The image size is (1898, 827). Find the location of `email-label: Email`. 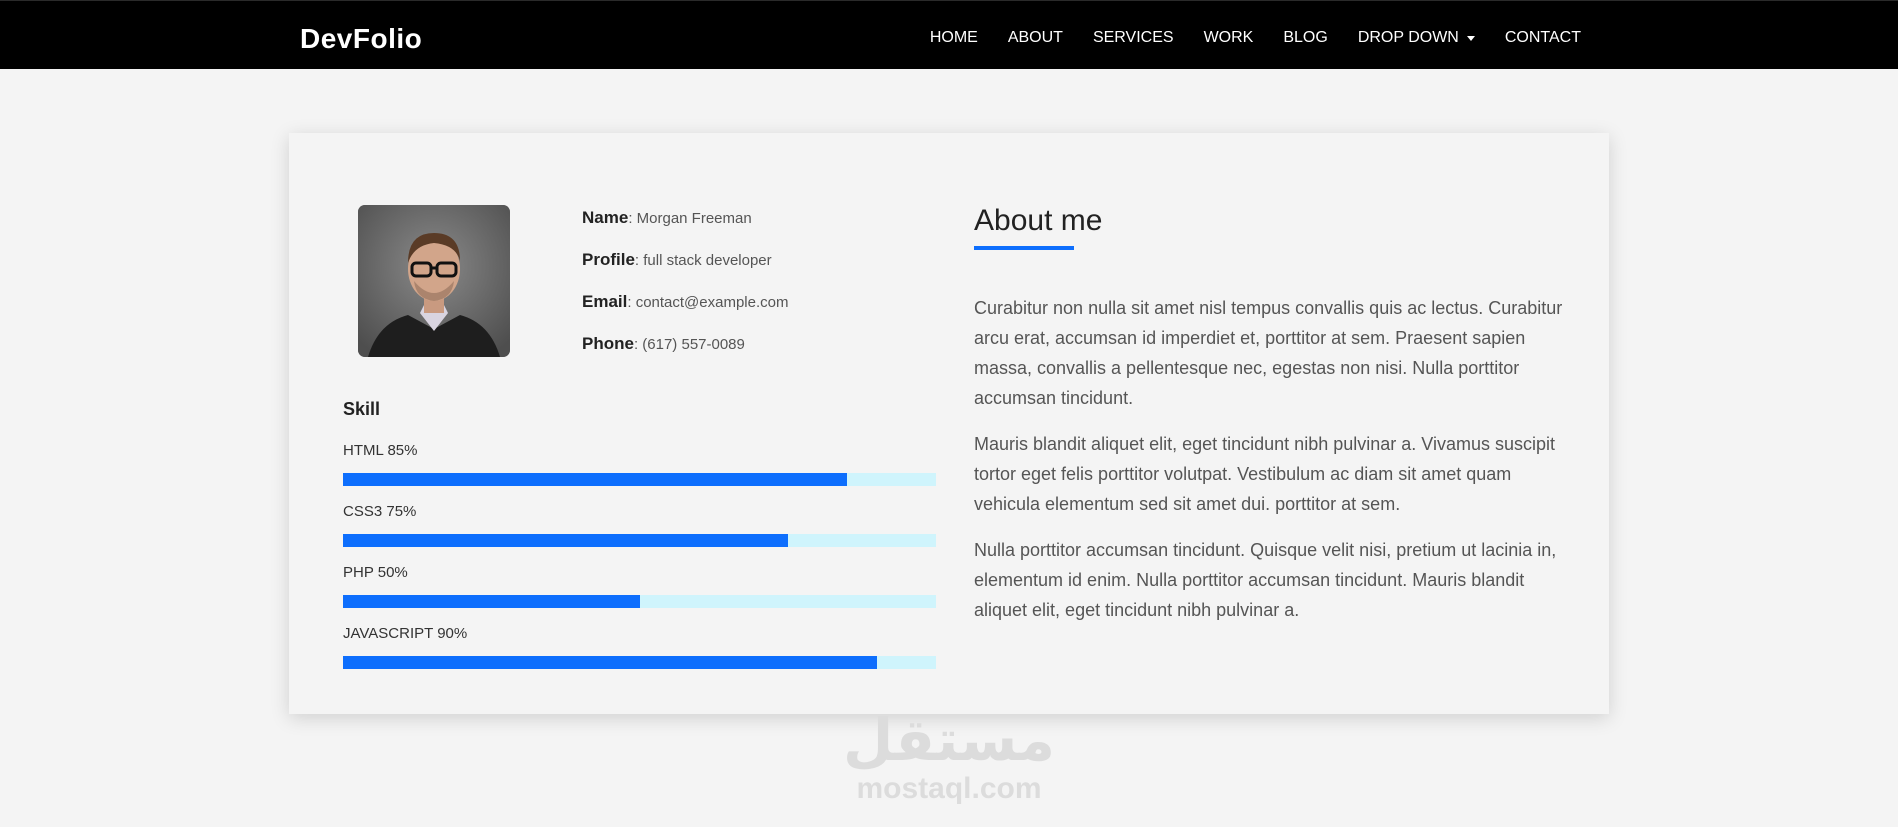

email-label: Email is located at coordinates (605, 301).